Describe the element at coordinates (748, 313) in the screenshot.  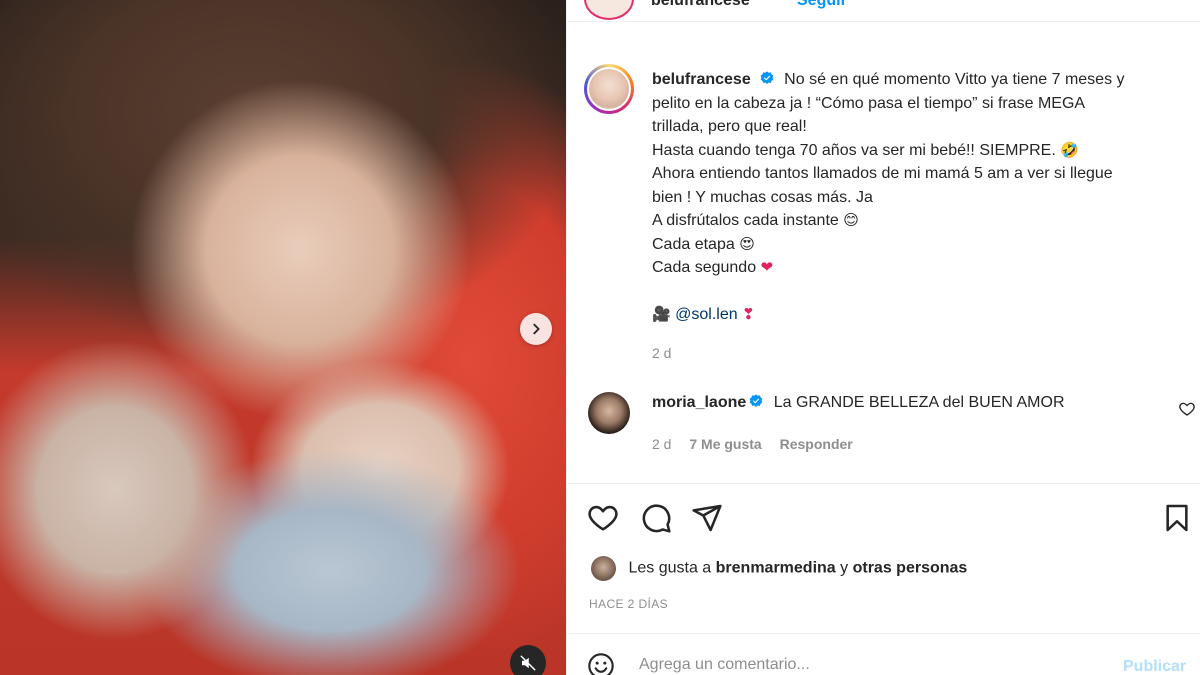
I see `heart-exclamation-emoji-icon: ❣` at that location.